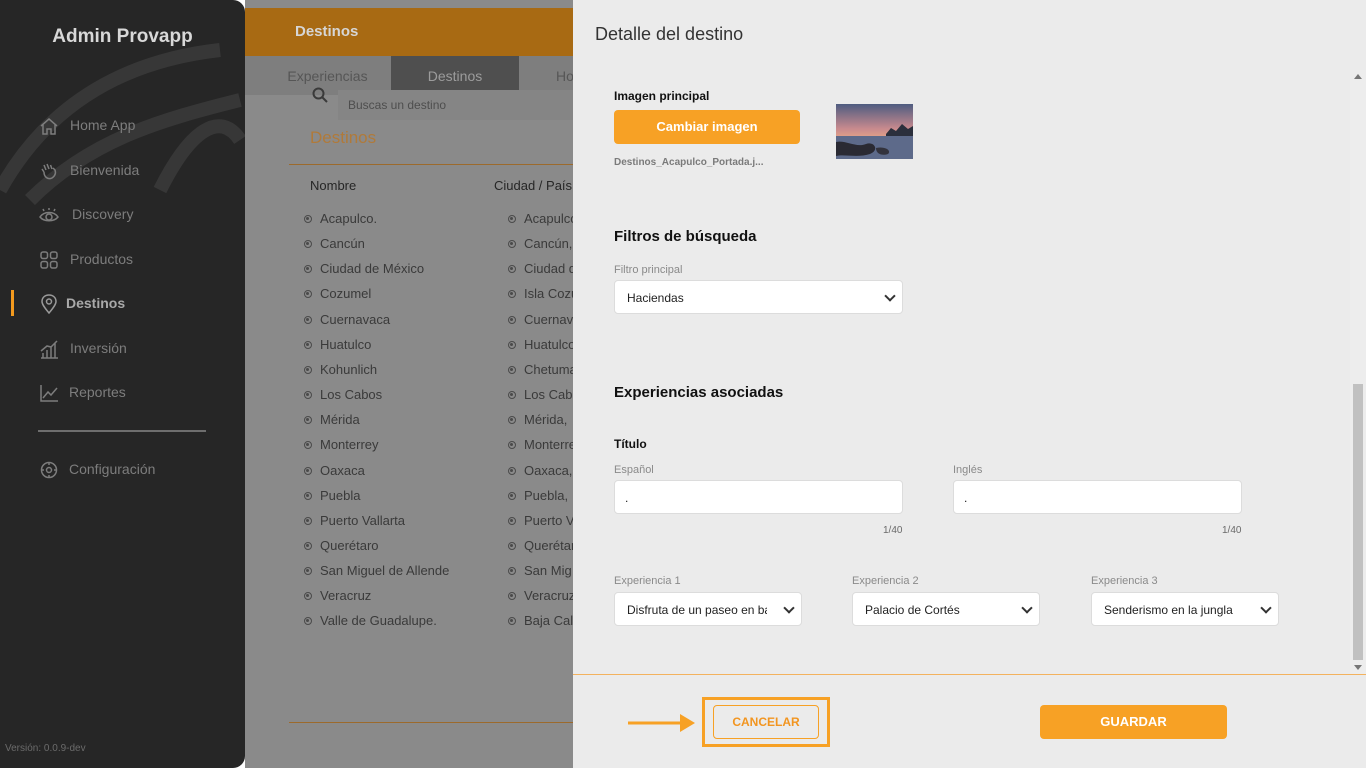 The width and height of the screenshot is (1366, 768). Describe the element at coordinates (540, 319) in the screenshot. I see `table-row-city: Cuernav` at that location.